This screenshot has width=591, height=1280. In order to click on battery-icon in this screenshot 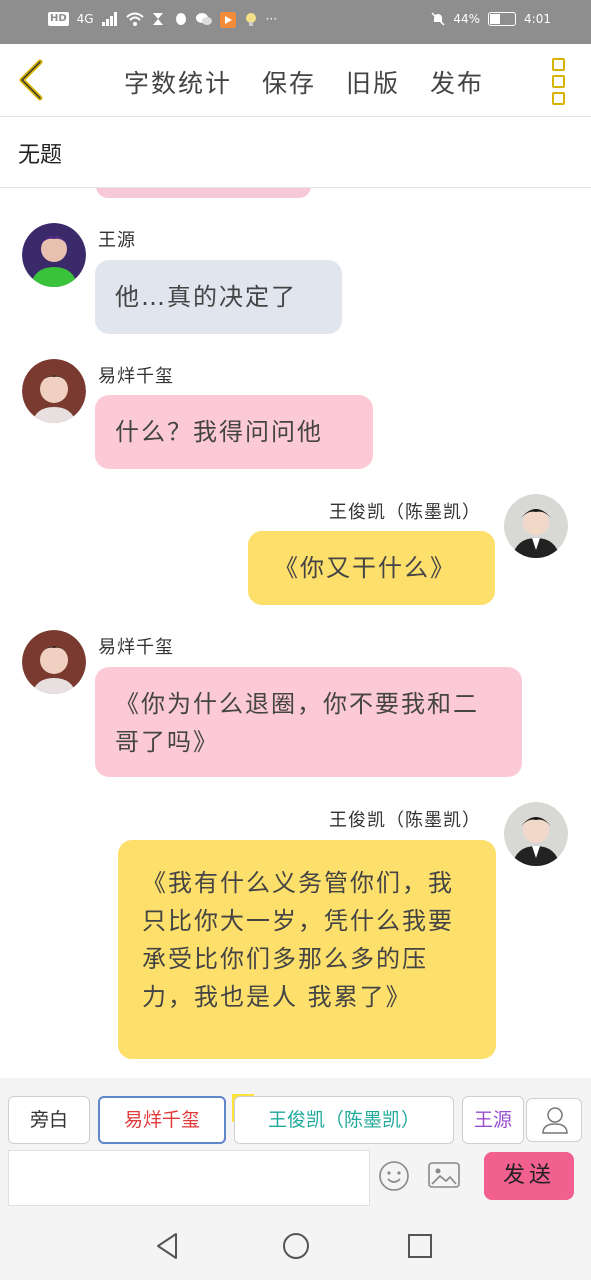, I will do `click(502, 19)`.